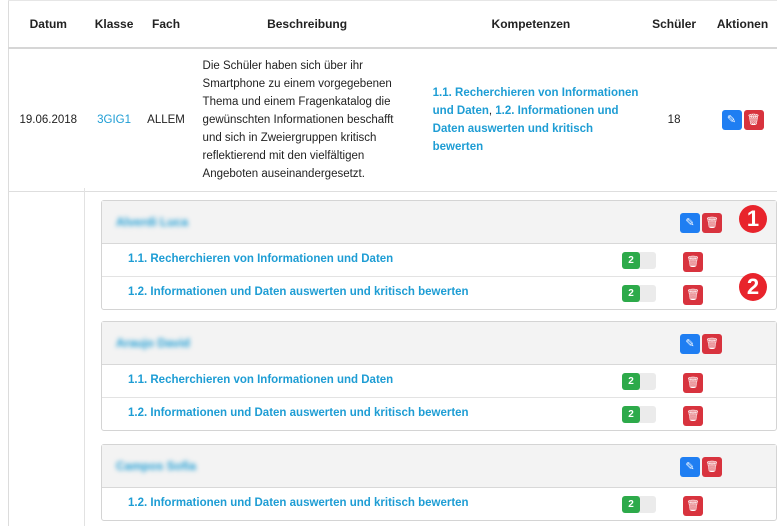 Image resolution: width=777 pixels, height=526 pixels. What do you see at coordinates (114, 120) in the screenshot?
I see `klasse-link: 3GIG1` at bounding box center [114, 120].